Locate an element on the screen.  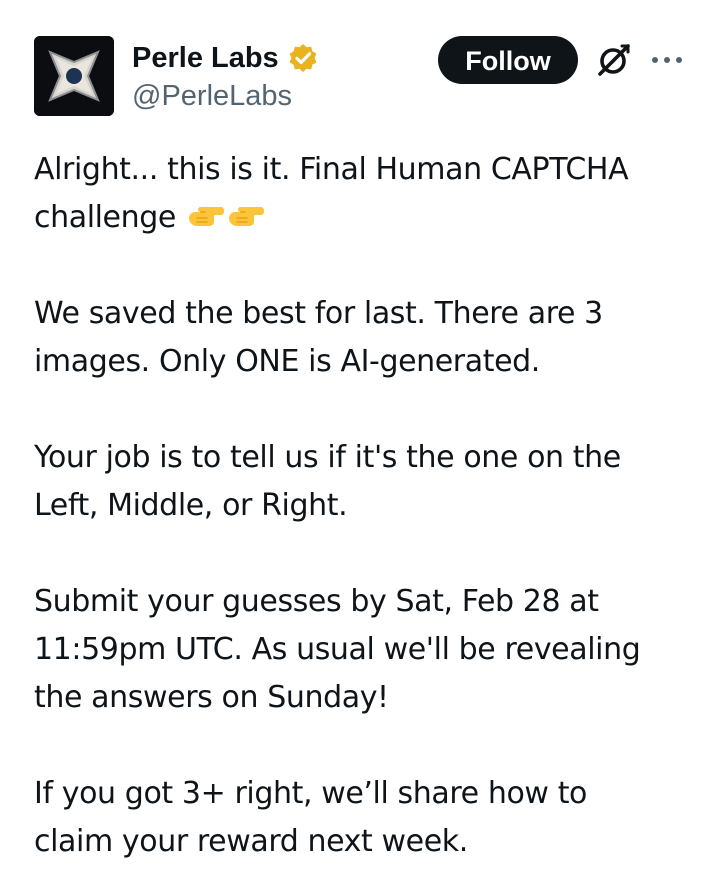
tweet-line: 11:59pm UTC. As usual we'll be revealing is located at coordinates (337, 649).